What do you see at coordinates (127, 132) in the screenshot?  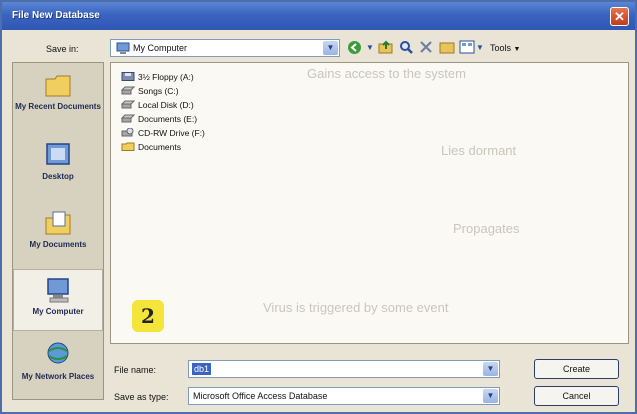 I see `cd-drive-icon` at bounding box center [127, 132].